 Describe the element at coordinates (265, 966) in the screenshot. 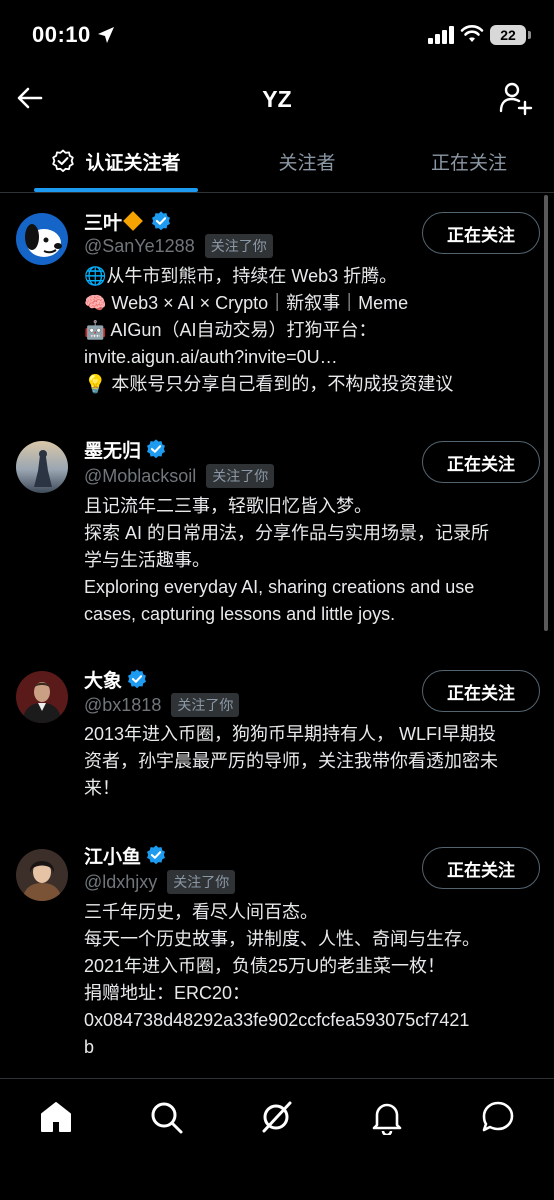

I see `bio-line: 2021年进入币圈，负债25万U的老韭菜一枚！` at that location.